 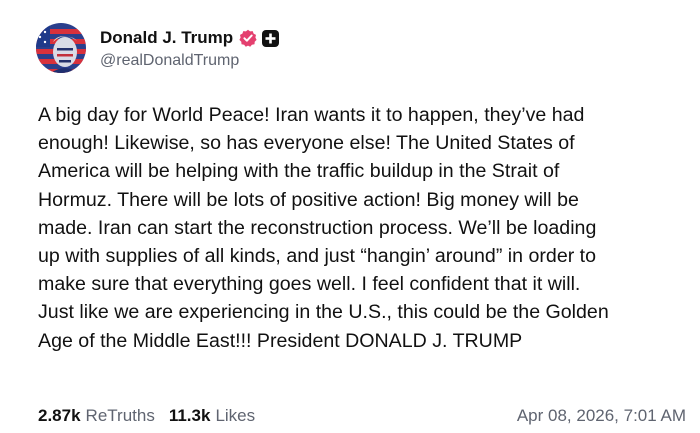 I want to click on retruths-stat: 2.87k ReTruths, so click(x=96, y=416).